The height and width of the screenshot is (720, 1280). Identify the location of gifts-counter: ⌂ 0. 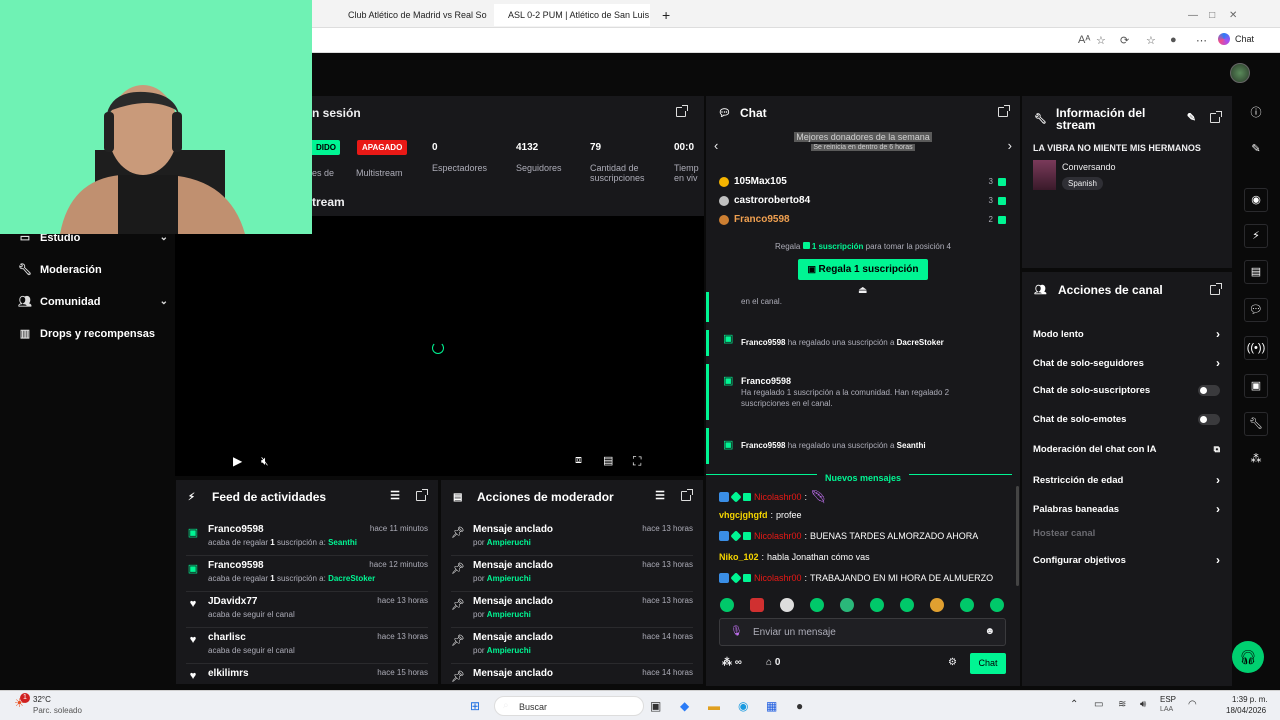
(773, 662).